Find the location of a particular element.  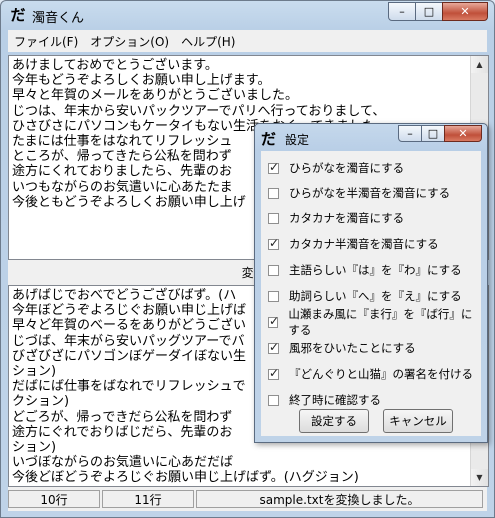

menu-file: ファイル(F) is located at coordinates (46, 41).